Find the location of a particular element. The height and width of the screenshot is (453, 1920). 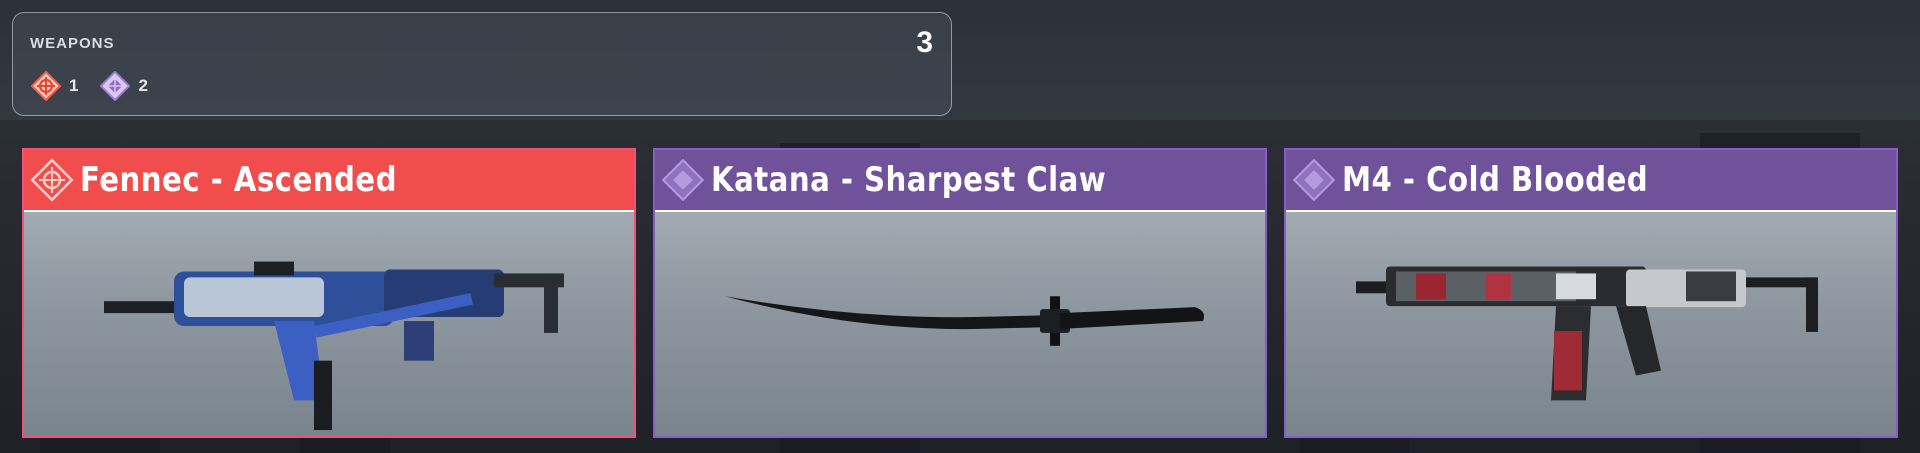

card-header: M4 - Cold Blooded is located at coordinates (1591, 181).